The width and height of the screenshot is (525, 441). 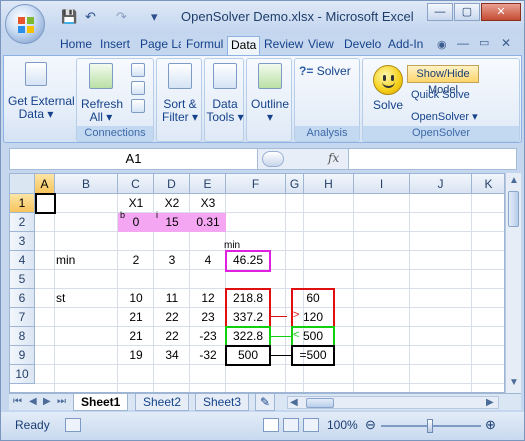 What do you see at coordinates (45, 184) in the screenshot?
I see `column-header-a: A` at bounding box center [45, 184].